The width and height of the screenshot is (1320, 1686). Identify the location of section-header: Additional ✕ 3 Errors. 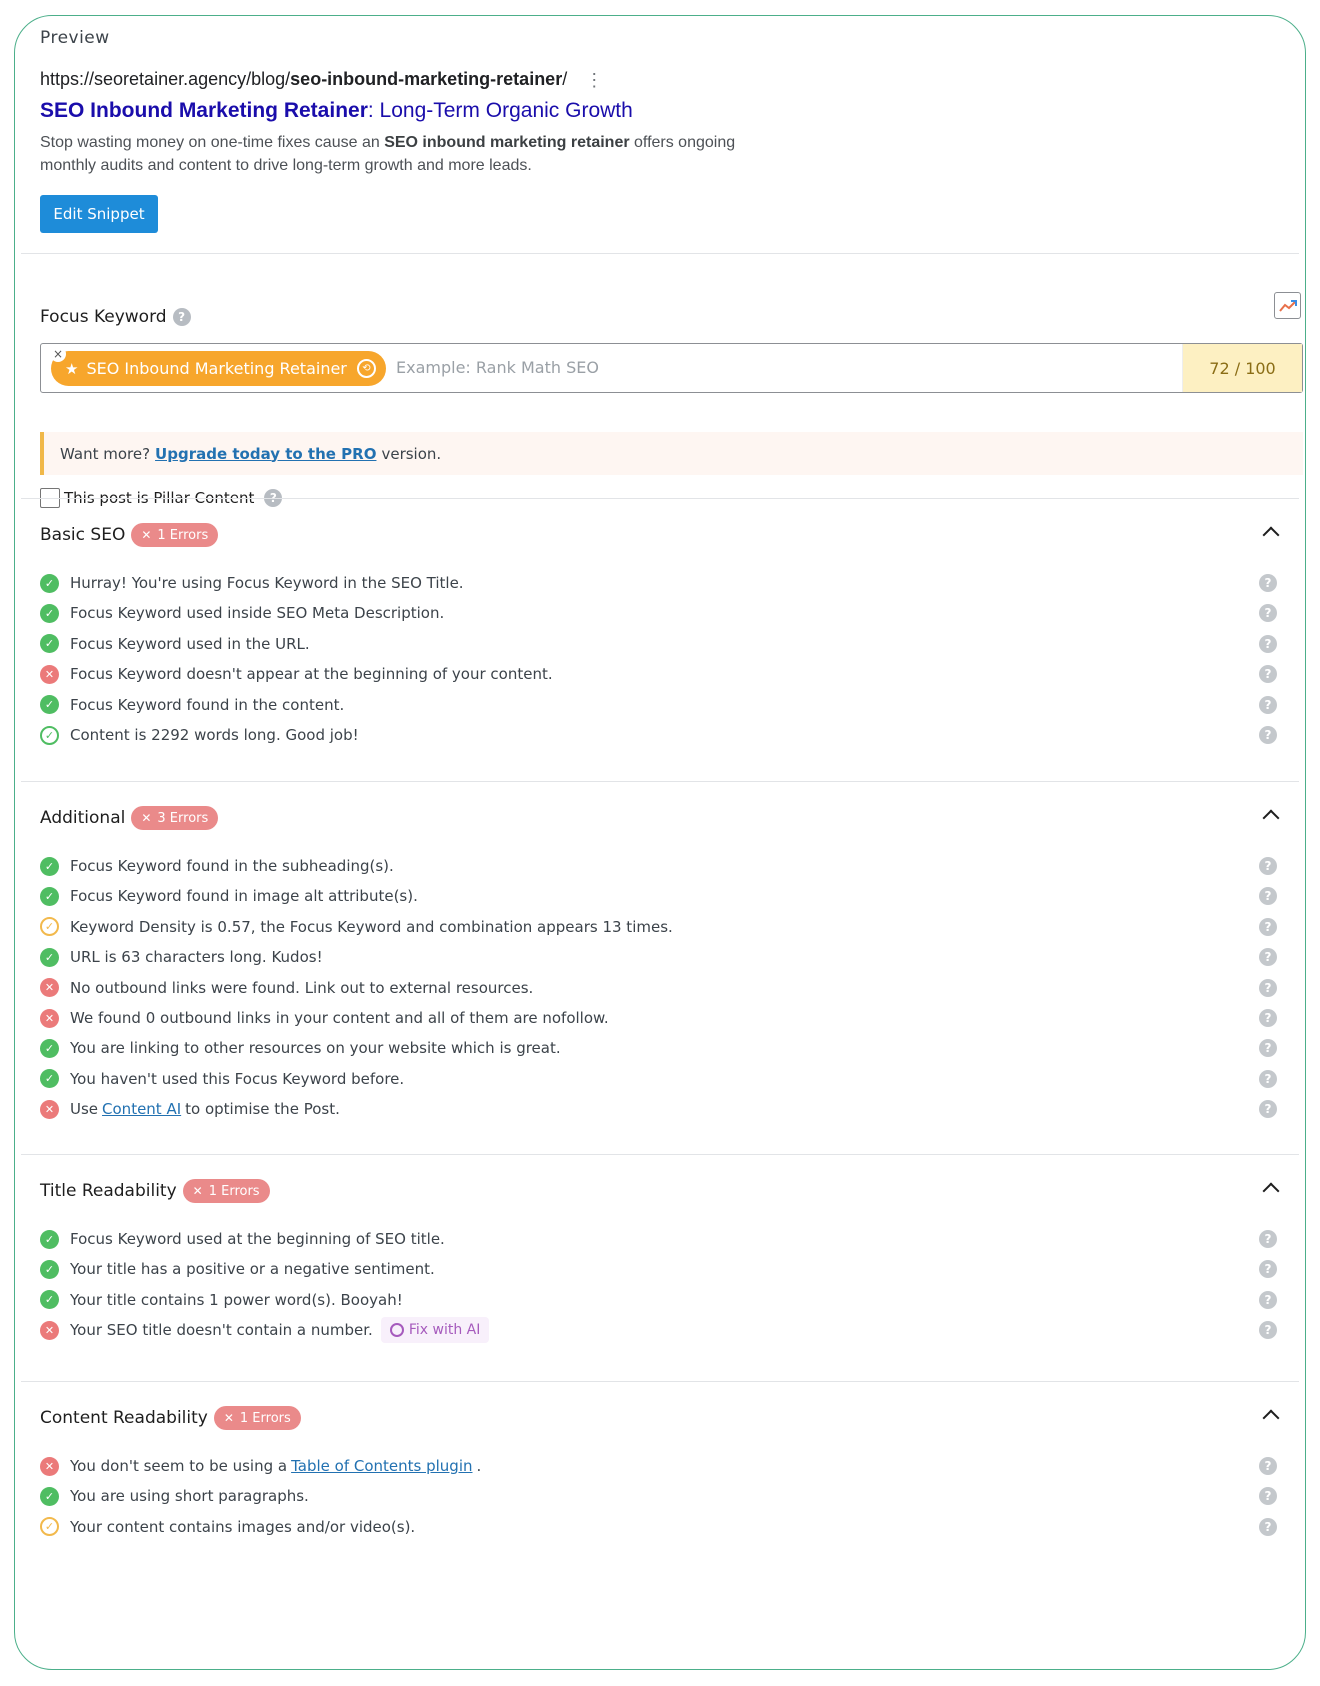
(129, 818).